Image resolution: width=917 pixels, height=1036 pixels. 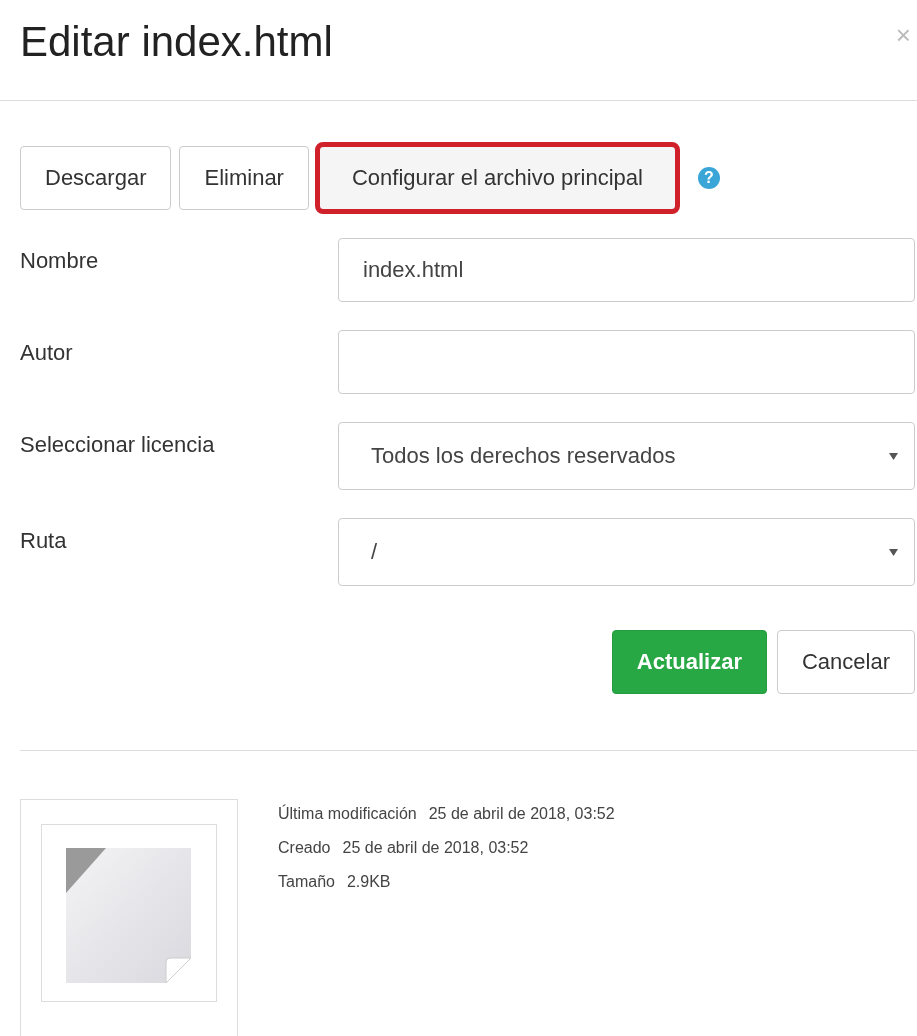 What do you see at coordinates (176, 42) in the screenshot?
I see `dialog-title: Editar index.html` at bounding box center [176, 42].